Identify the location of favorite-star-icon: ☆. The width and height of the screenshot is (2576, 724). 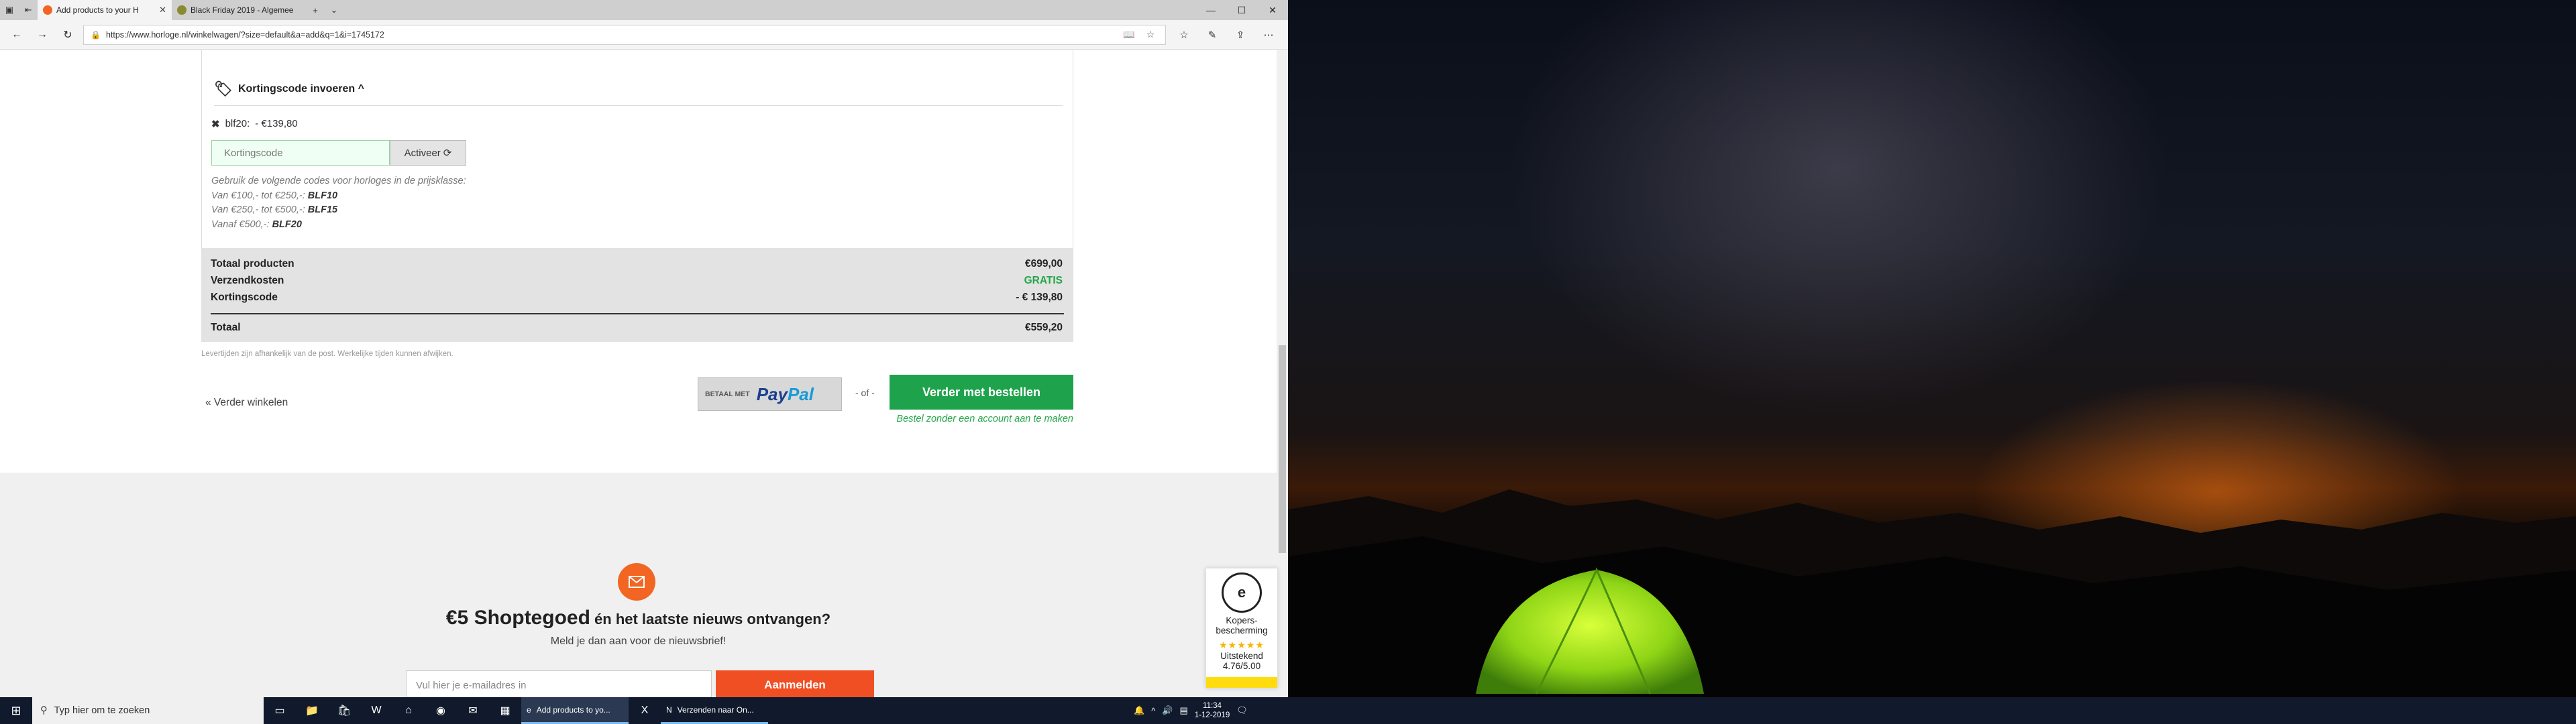
(1150, 34).